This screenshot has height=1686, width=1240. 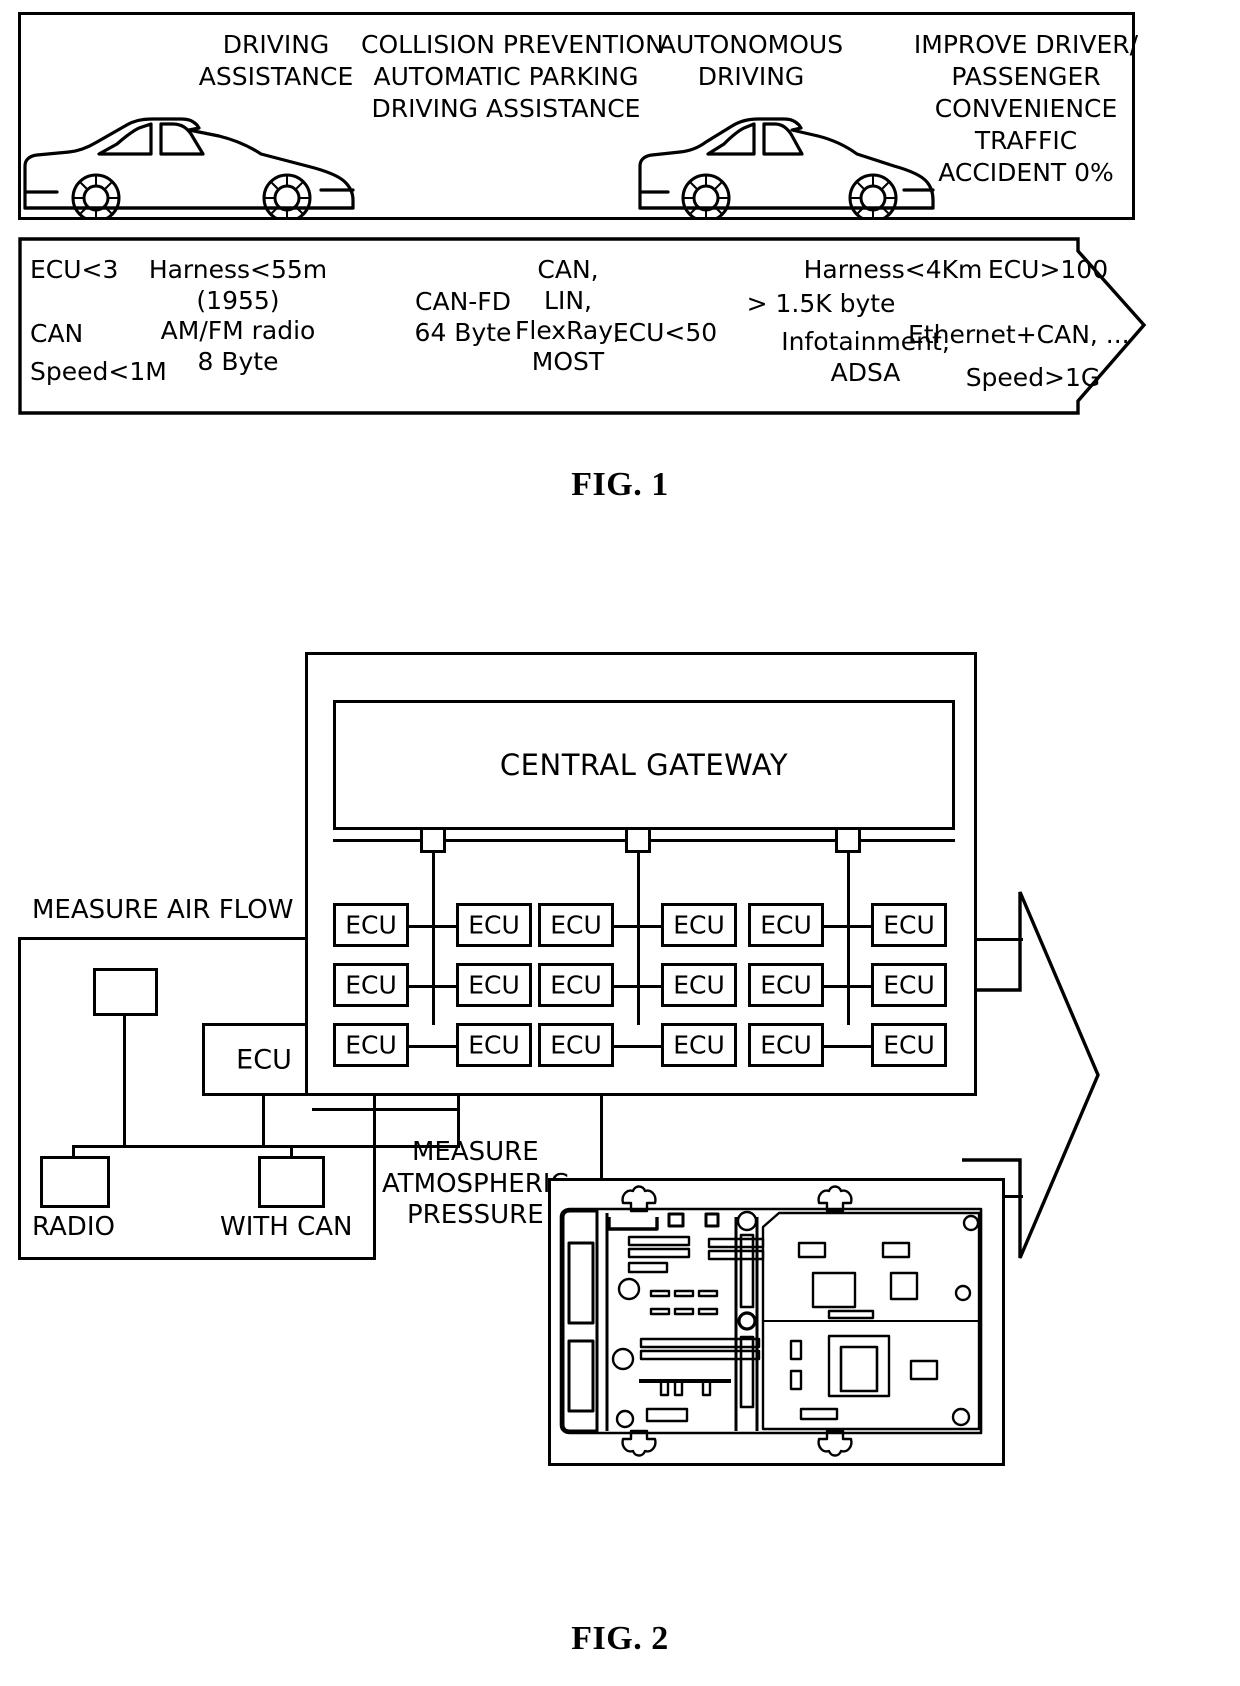 What do you see at coordinates (568, 269) in the screenshot?
I see `arrow-era2-buses-l1: CAN,` at bounding box center [568, 269].